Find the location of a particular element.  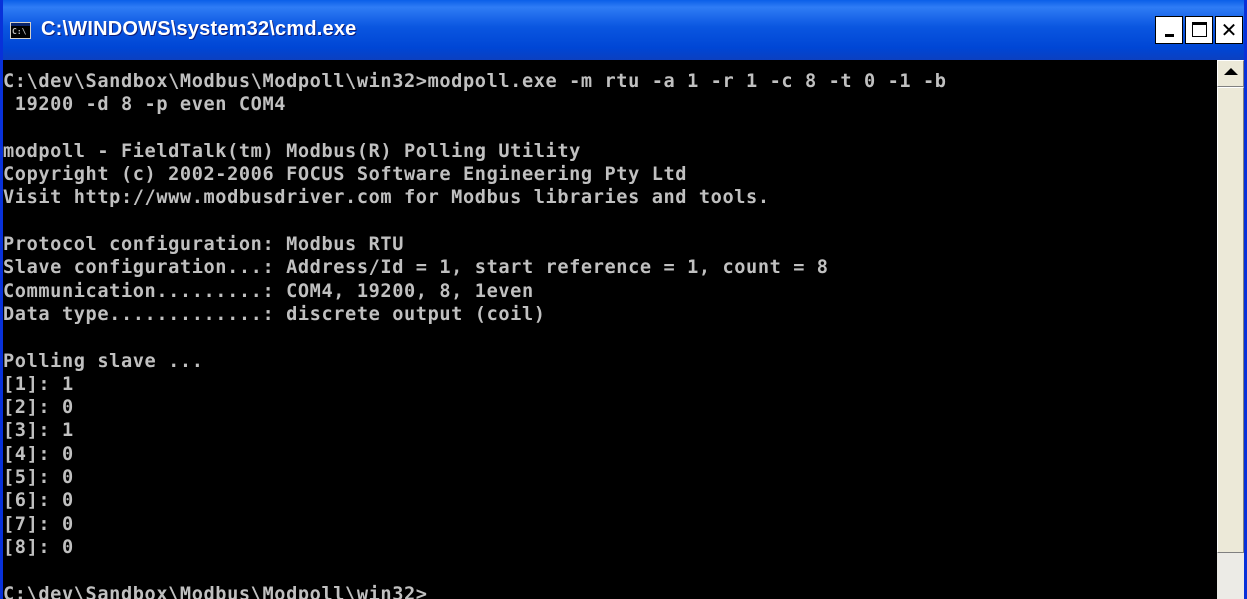

window-title: C:\WINDOWS\system32\cmd.exe is located at coordinates (199, 29).